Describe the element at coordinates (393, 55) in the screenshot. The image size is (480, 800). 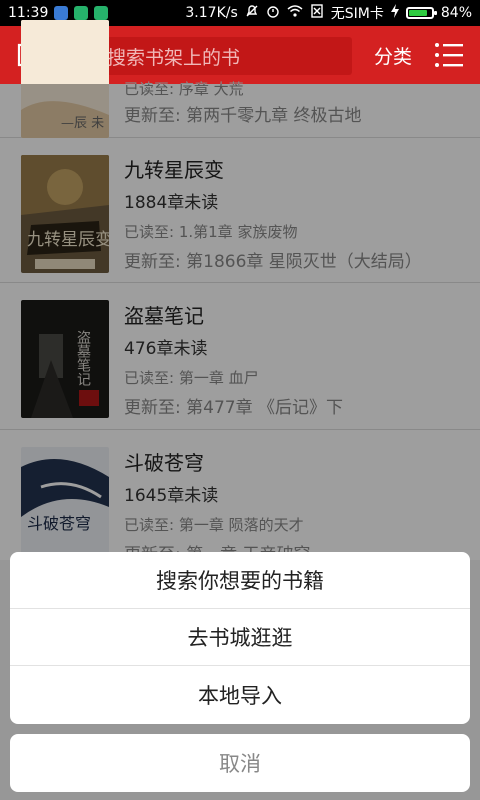
I see `category-button: 分类` at that location.